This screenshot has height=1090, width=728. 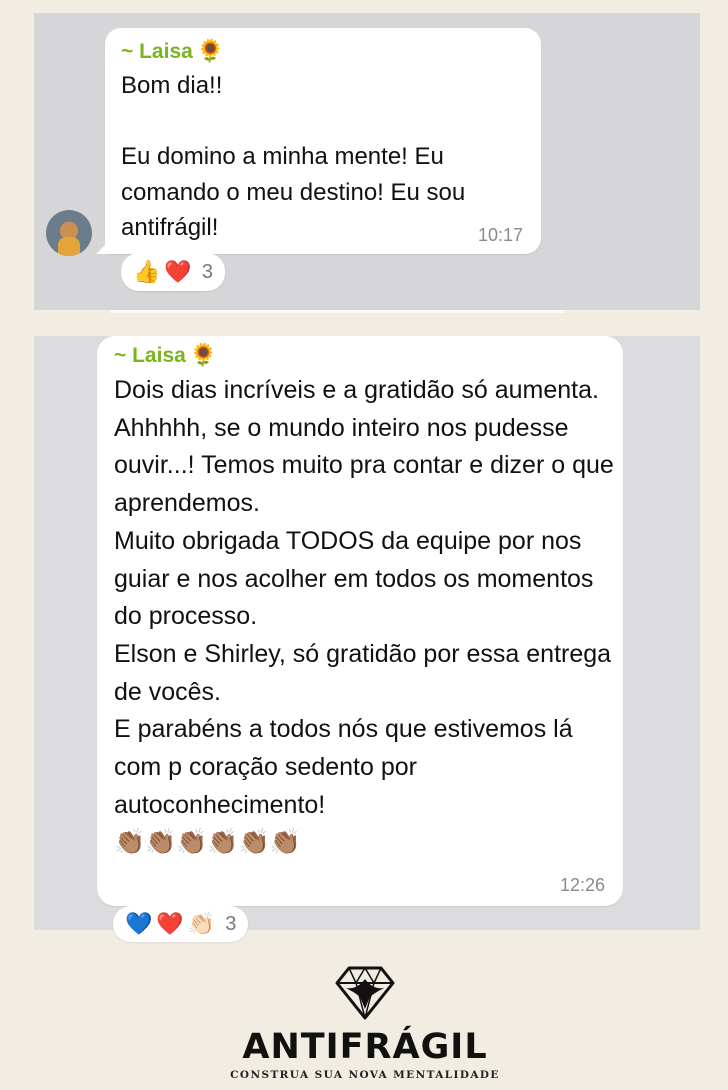 What do you see at coordinates (365, 993) in the screenshot?
I see `diamond-phoenix-icon` at bounding box center [365, 993].